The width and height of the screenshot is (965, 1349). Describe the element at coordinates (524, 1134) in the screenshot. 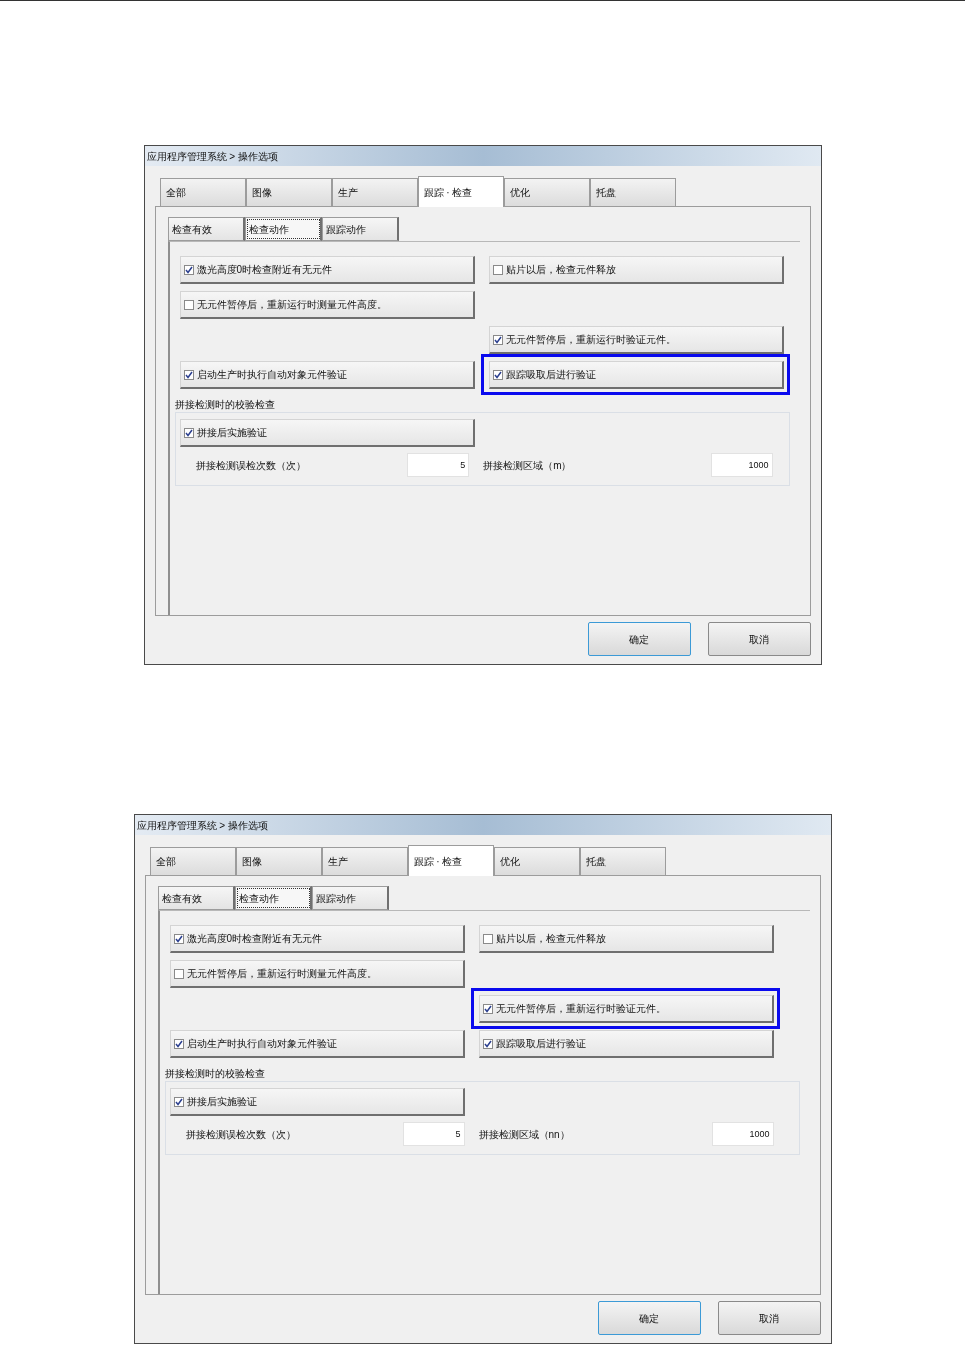

I see `field-label: 拼接检测区域（nn）` at that location.